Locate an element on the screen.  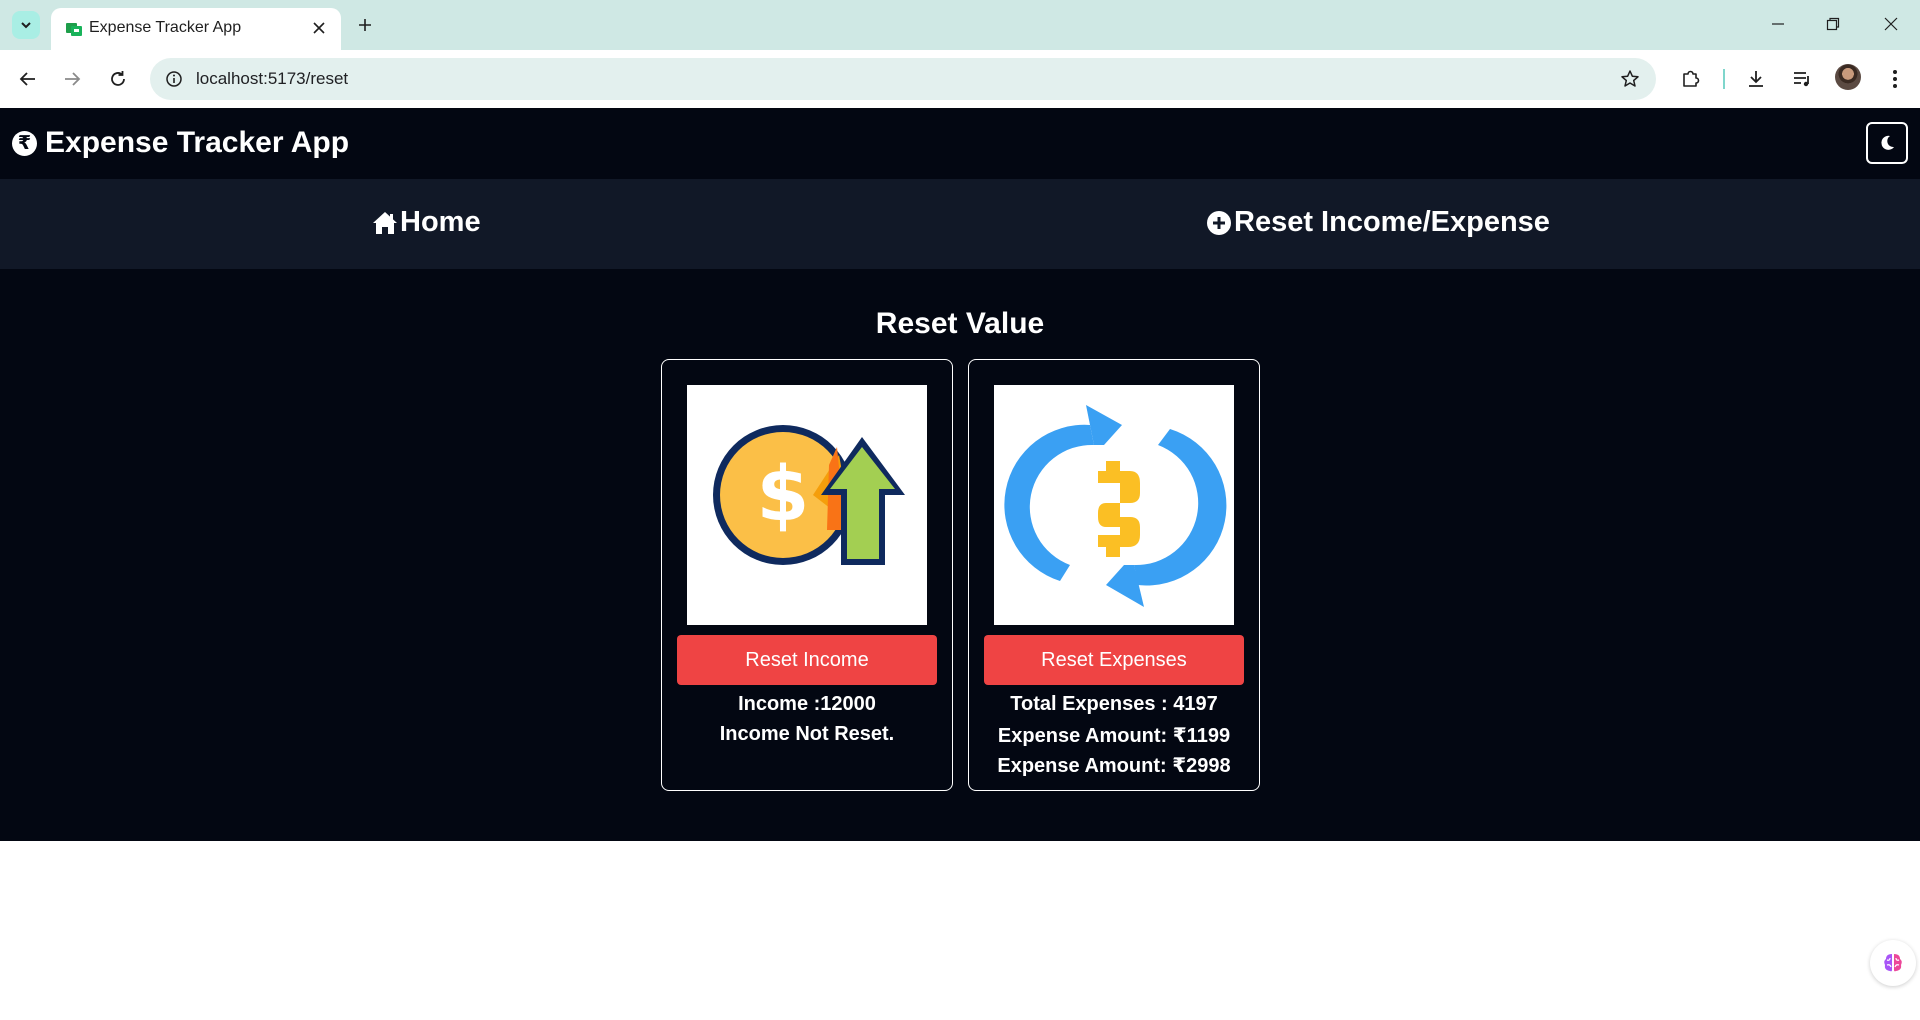
address-bar: localhost:5173/reset is located at coordinates (903, 79).